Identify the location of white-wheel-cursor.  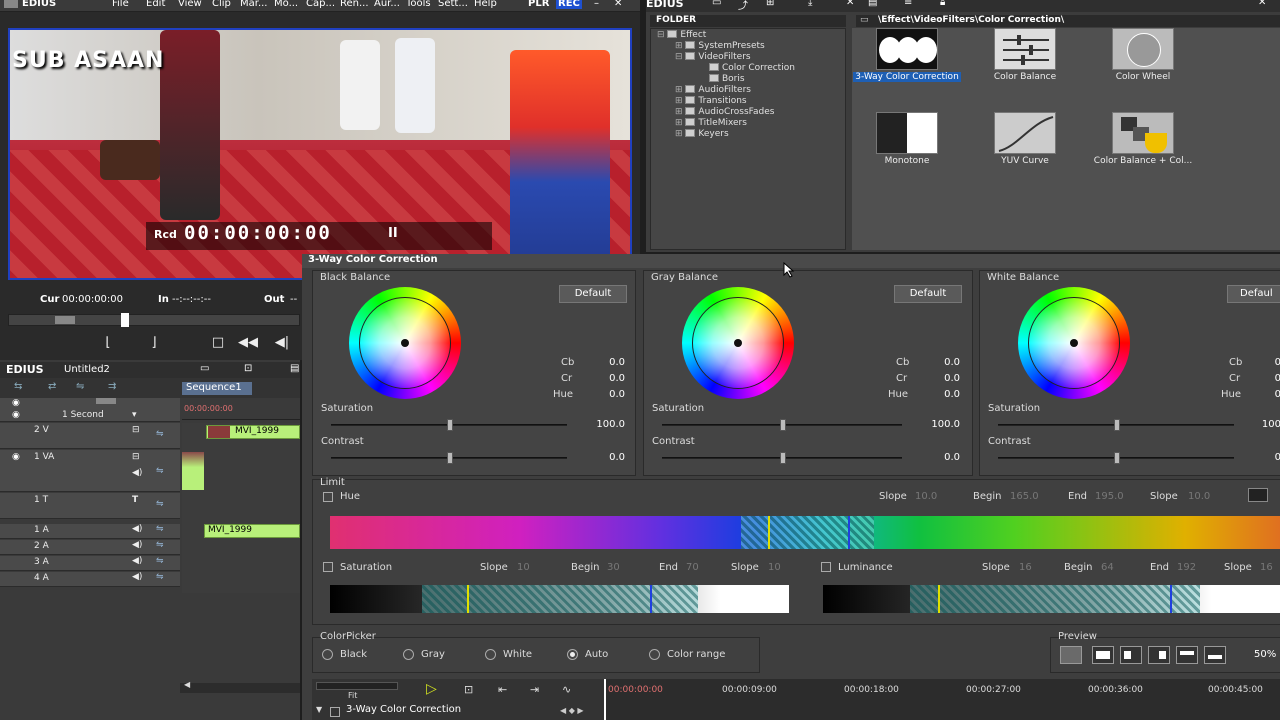
(1074, 343).